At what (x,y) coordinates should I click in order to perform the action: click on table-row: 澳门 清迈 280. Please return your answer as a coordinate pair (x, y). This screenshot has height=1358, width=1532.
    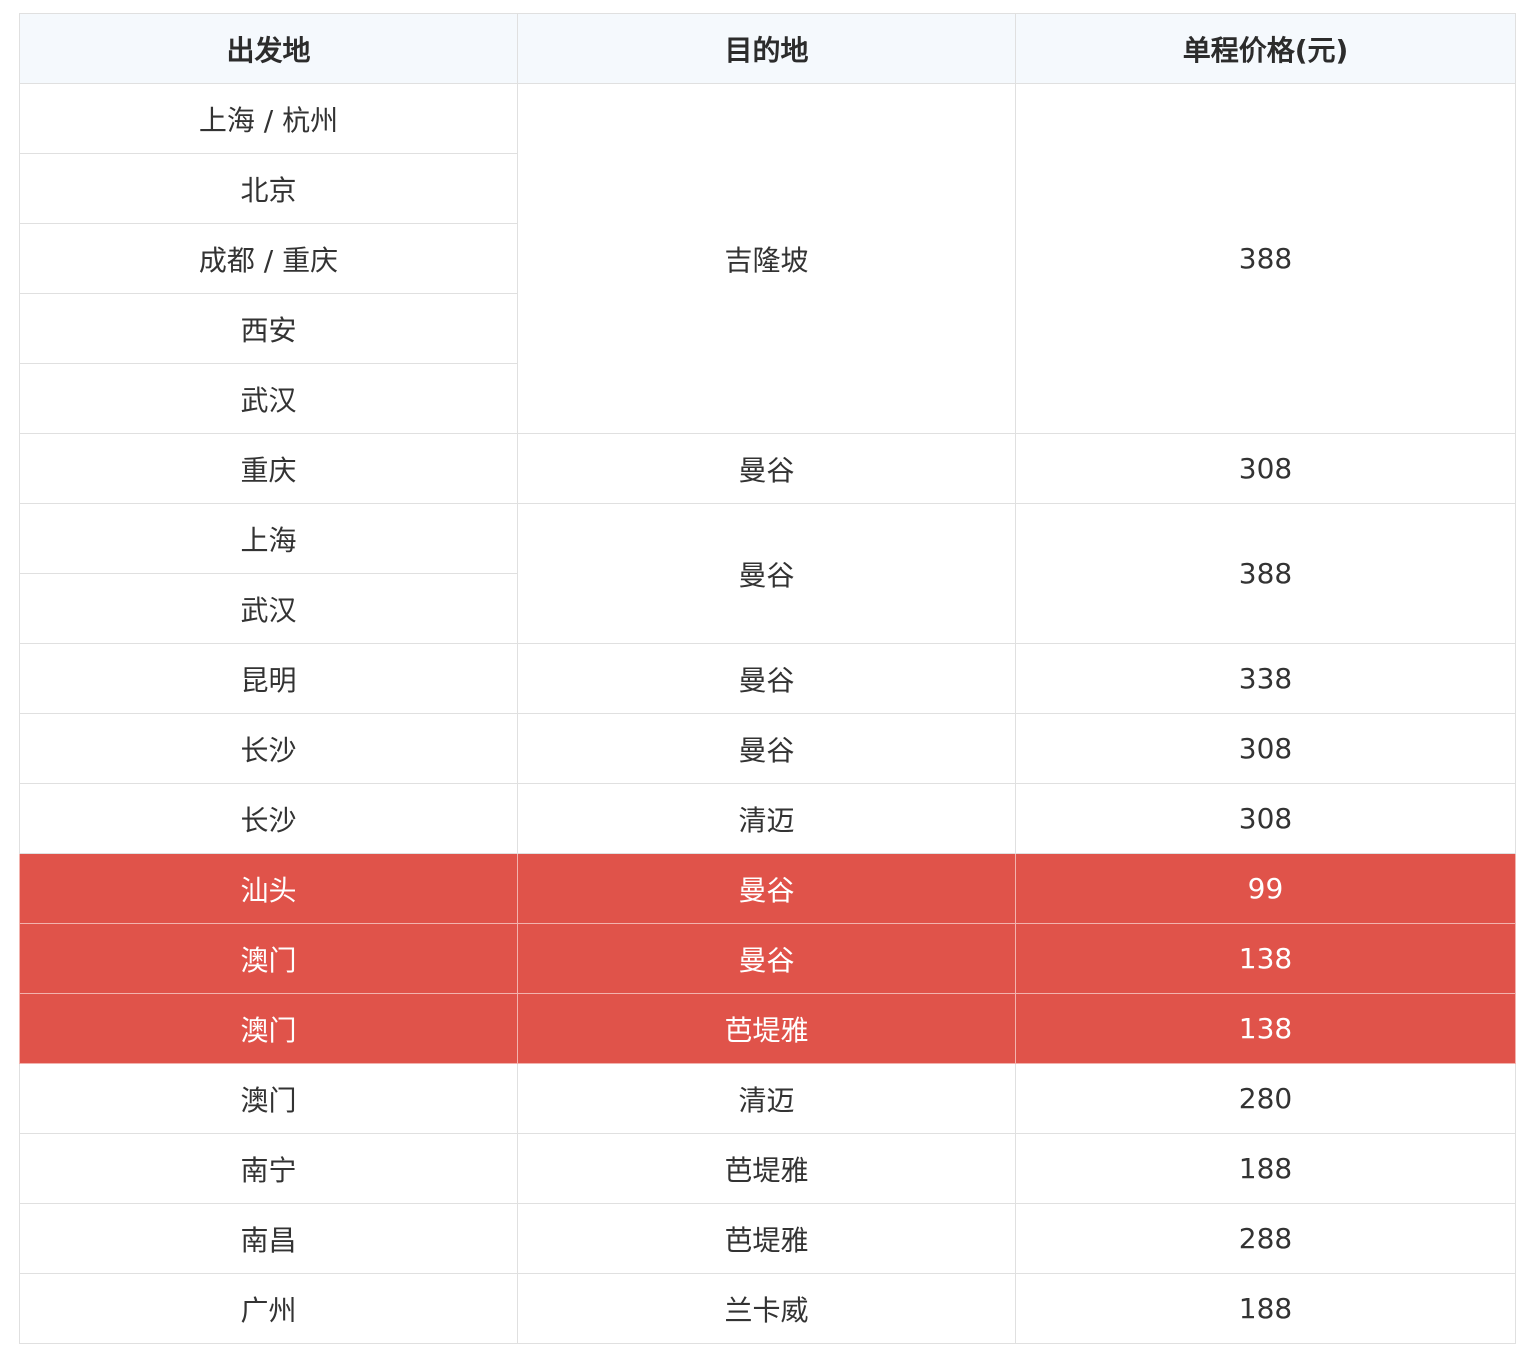
    Looking at the image, I should click on (767, 1098).